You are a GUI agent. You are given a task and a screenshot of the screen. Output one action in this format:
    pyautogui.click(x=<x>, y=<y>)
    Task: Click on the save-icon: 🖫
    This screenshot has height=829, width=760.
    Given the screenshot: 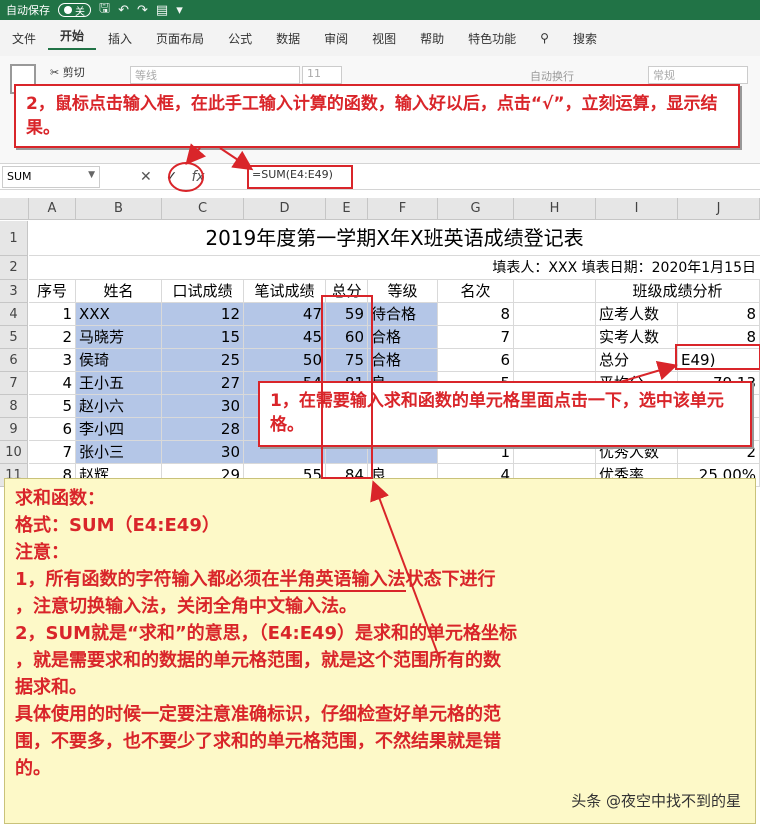 What is the action you would take?
    pyautogui.click(x=104, y=10)
    